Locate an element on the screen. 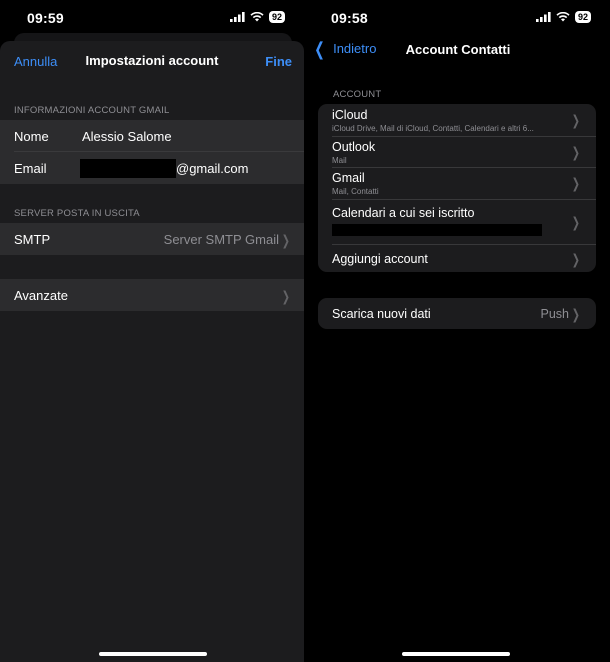  name-field: Alessio Salome is located at coordinates (127, 136).